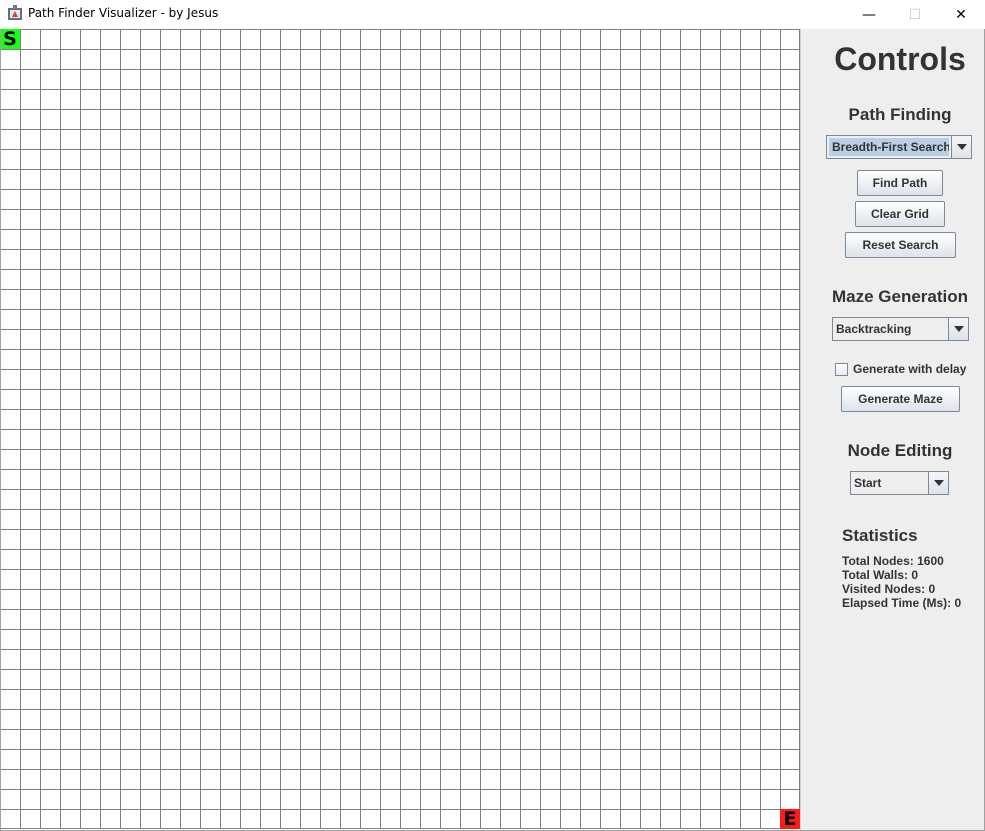 This screenshot has height=831, width=985. Describe the element at coordinates (880, 575) in the screenshot. I see `stat-total-walls: Total Walls: 0` at that location.